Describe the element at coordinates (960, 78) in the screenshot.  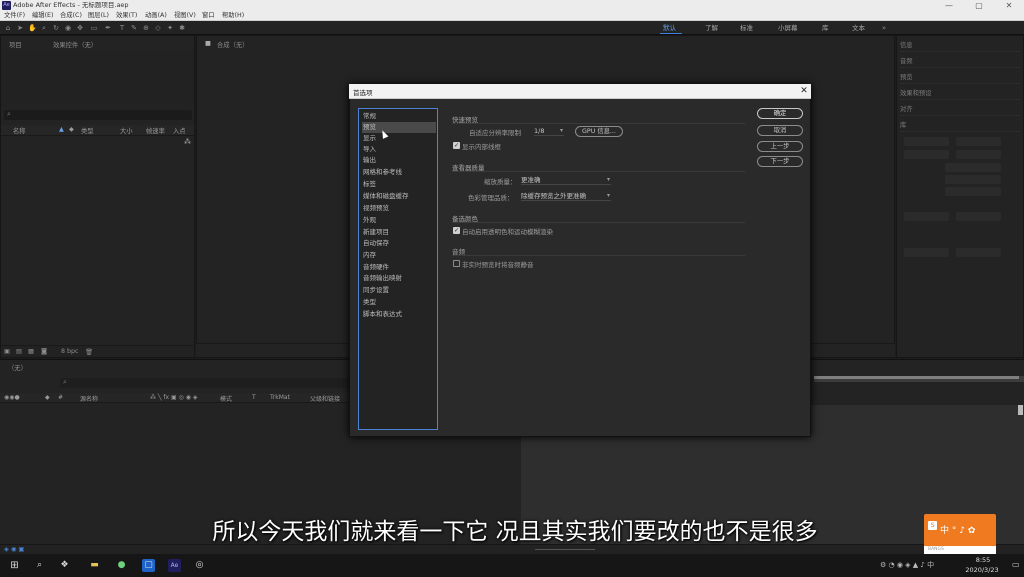
I see `panel-preview: 预览` at that location.